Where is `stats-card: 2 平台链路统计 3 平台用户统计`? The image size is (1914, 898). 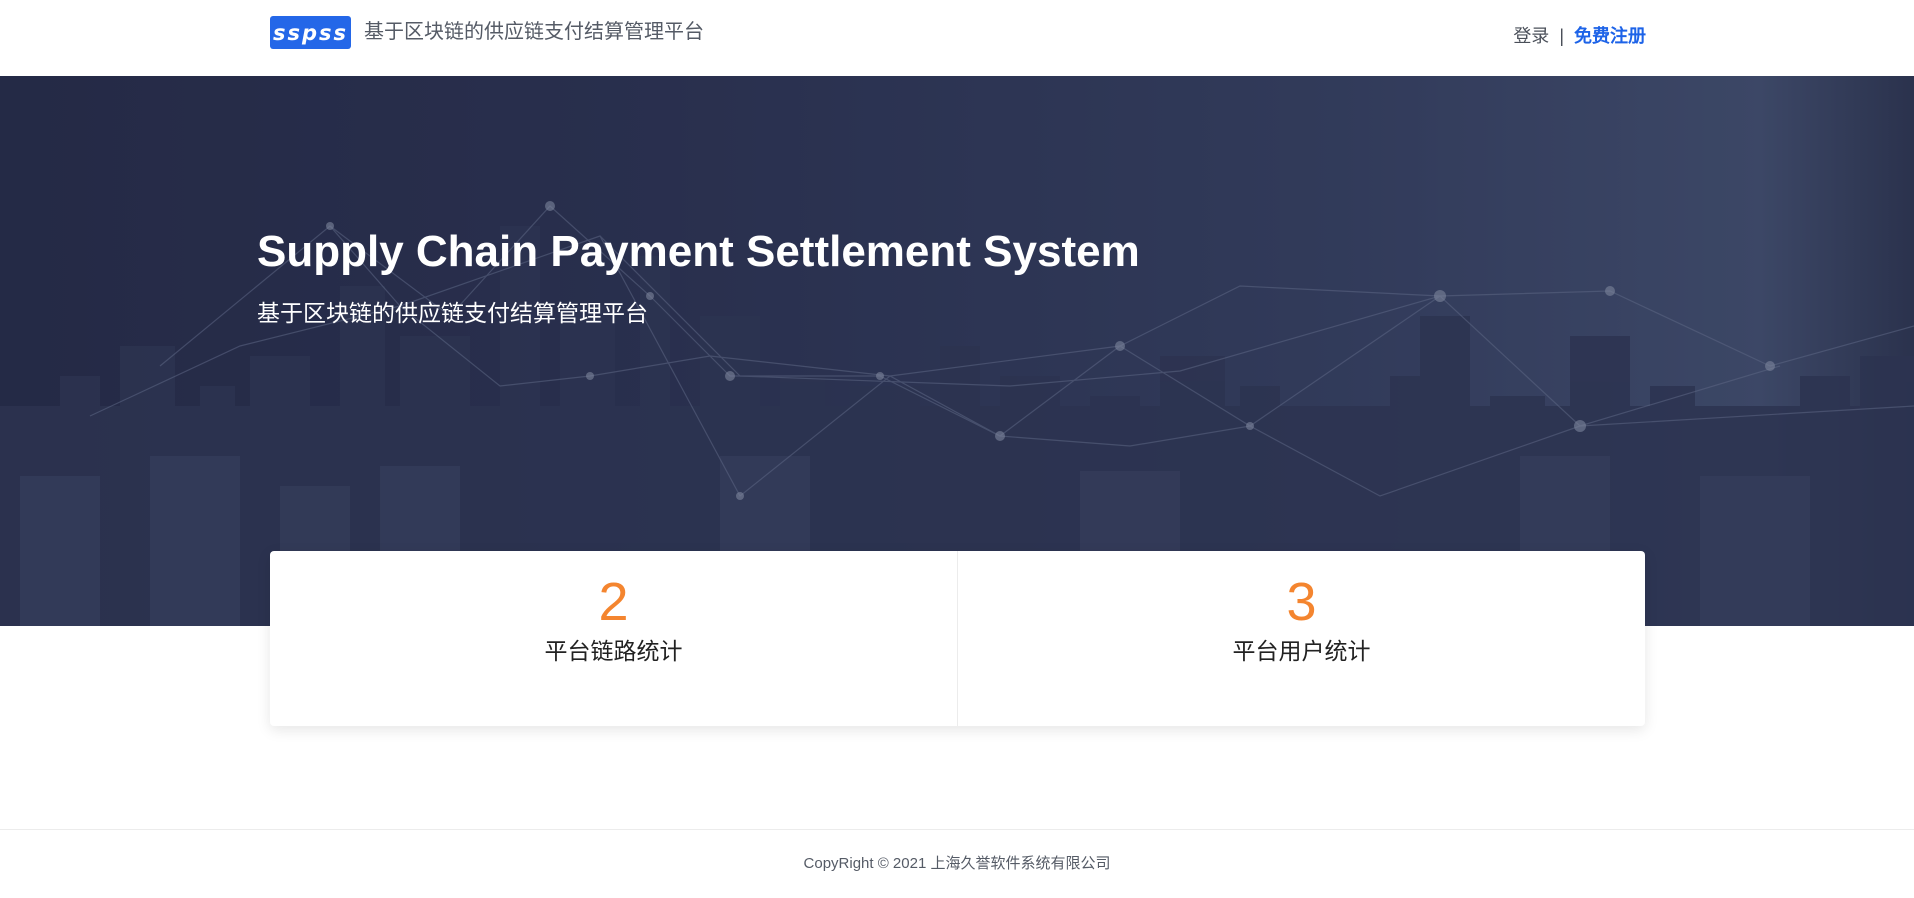 stats-card: 2 平台链路统计 3 平台用户统计 is located at coordinates (957, 638).